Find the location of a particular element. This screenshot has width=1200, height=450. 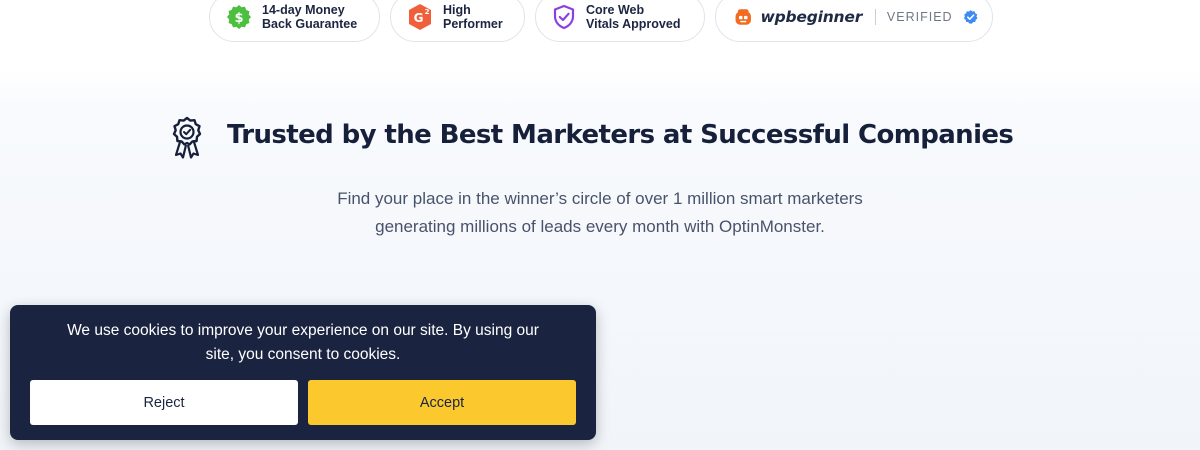

money-back-label: 14-day Money Back Guarantee is located at coordinates (310, 17).